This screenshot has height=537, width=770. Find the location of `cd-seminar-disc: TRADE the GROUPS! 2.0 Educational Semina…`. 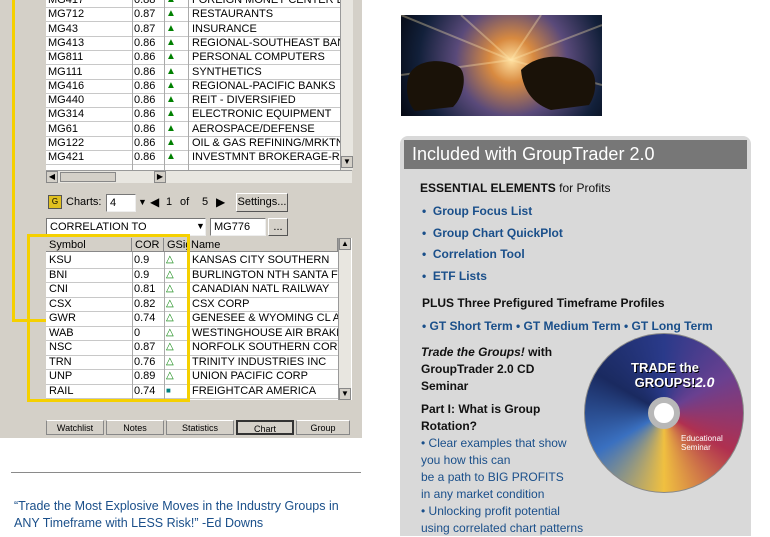

cd-seminar-disc: TRADE the GROUPS! 2.0 Educational Semina… is located at coordinates (664, 413).